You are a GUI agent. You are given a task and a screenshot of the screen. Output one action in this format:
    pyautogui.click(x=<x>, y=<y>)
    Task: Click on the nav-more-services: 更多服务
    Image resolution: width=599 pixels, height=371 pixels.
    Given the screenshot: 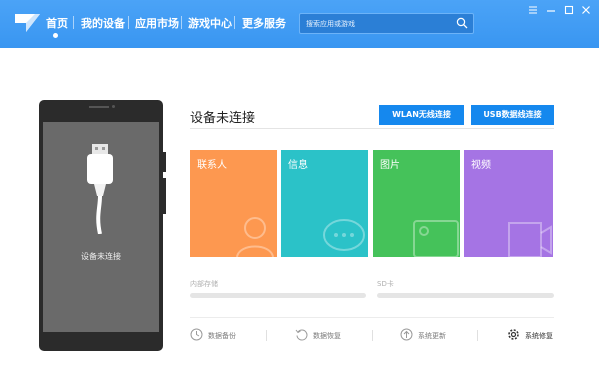 What is the action you would take?
    pyautogui.click(x=264, y=23)
    